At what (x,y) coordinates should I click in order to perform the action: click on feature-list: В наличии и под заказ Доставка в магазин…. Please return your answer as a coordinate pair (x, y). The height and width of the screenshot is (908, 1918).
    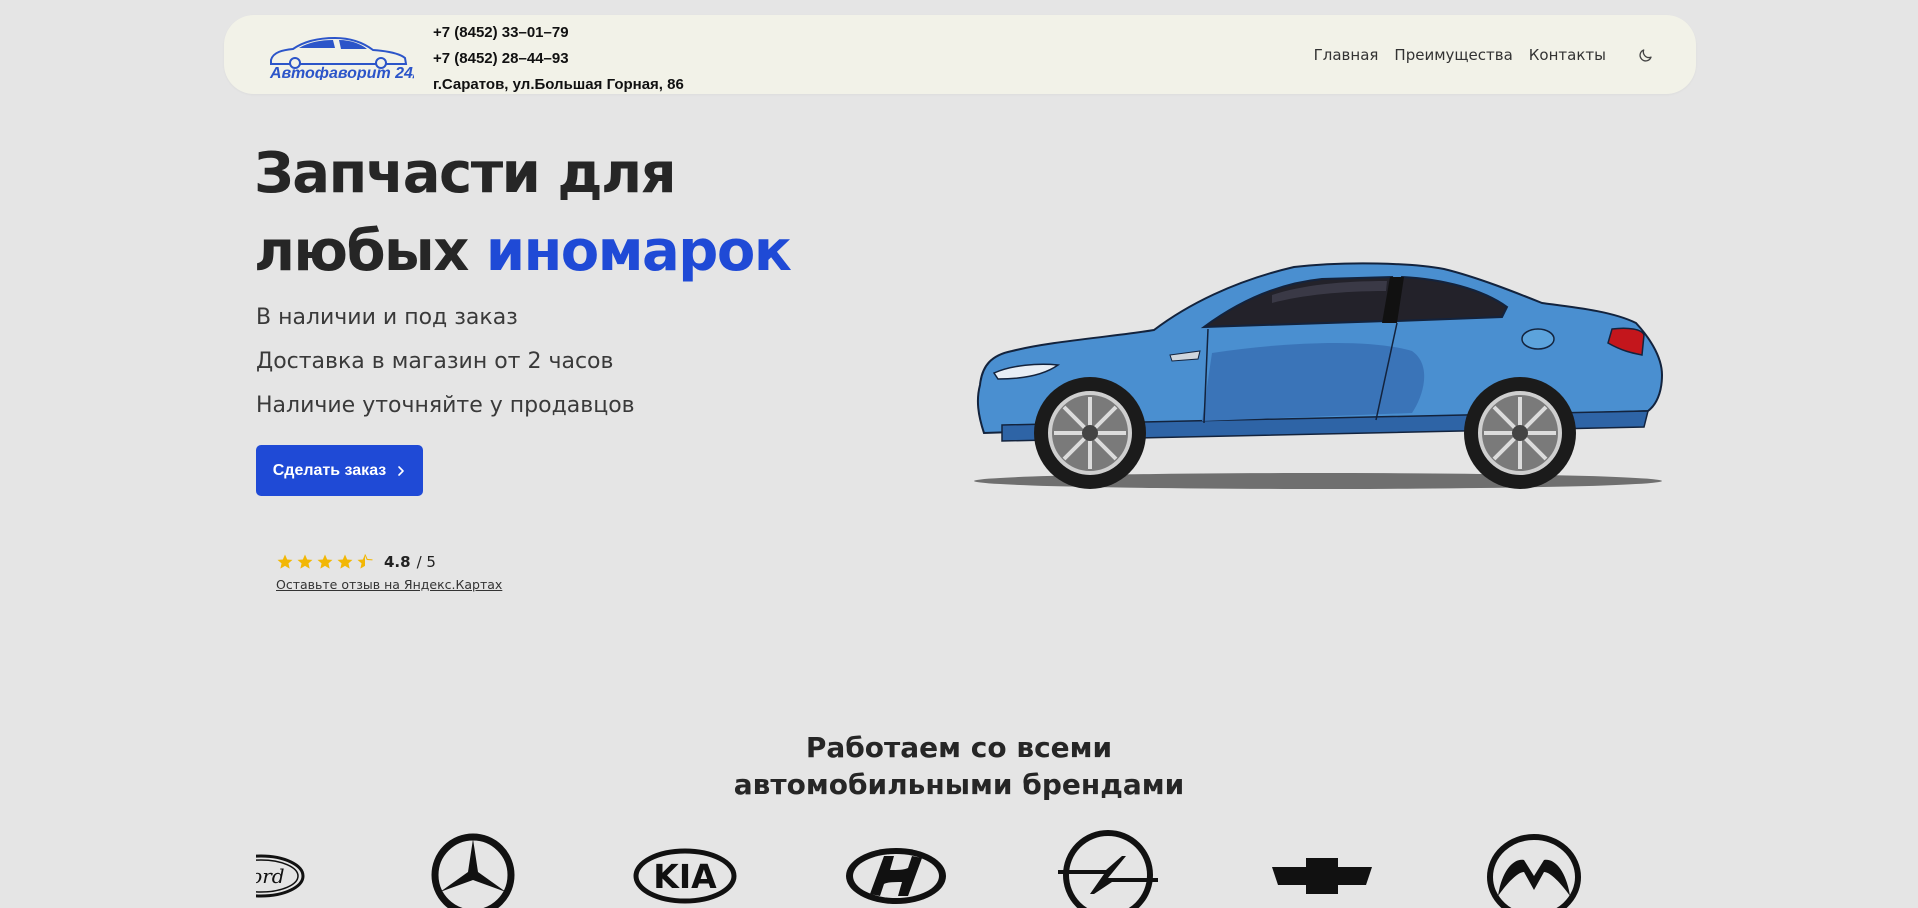
    Looking at the image, I should click on (445, 362).